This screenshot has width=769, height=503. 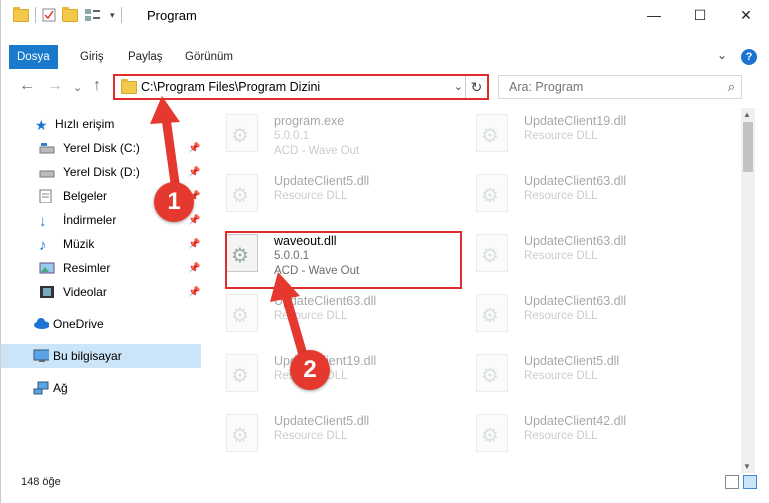 What do you see at coordinates (285, 287) in the screenshot?
I see `step2-arrowhead` at bounding box center [285, 287].